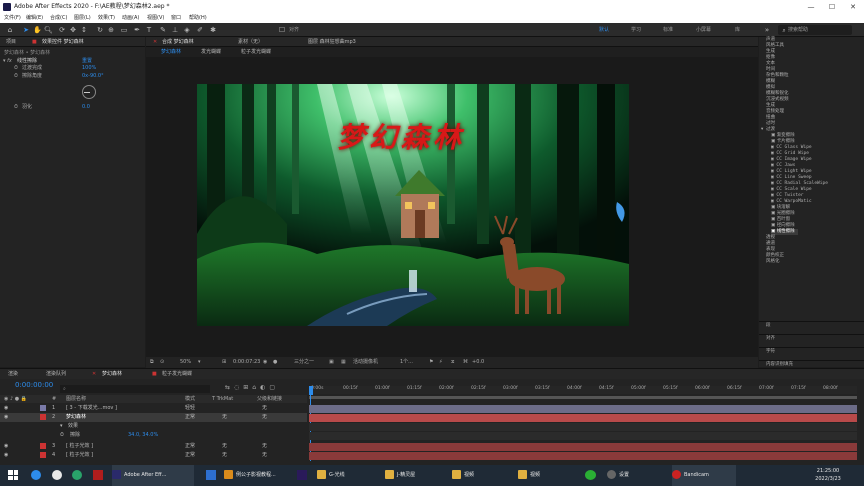 The height and width of the screenshot is (486, 864). I want to click on layer-parent: 无, so click(264, 408).